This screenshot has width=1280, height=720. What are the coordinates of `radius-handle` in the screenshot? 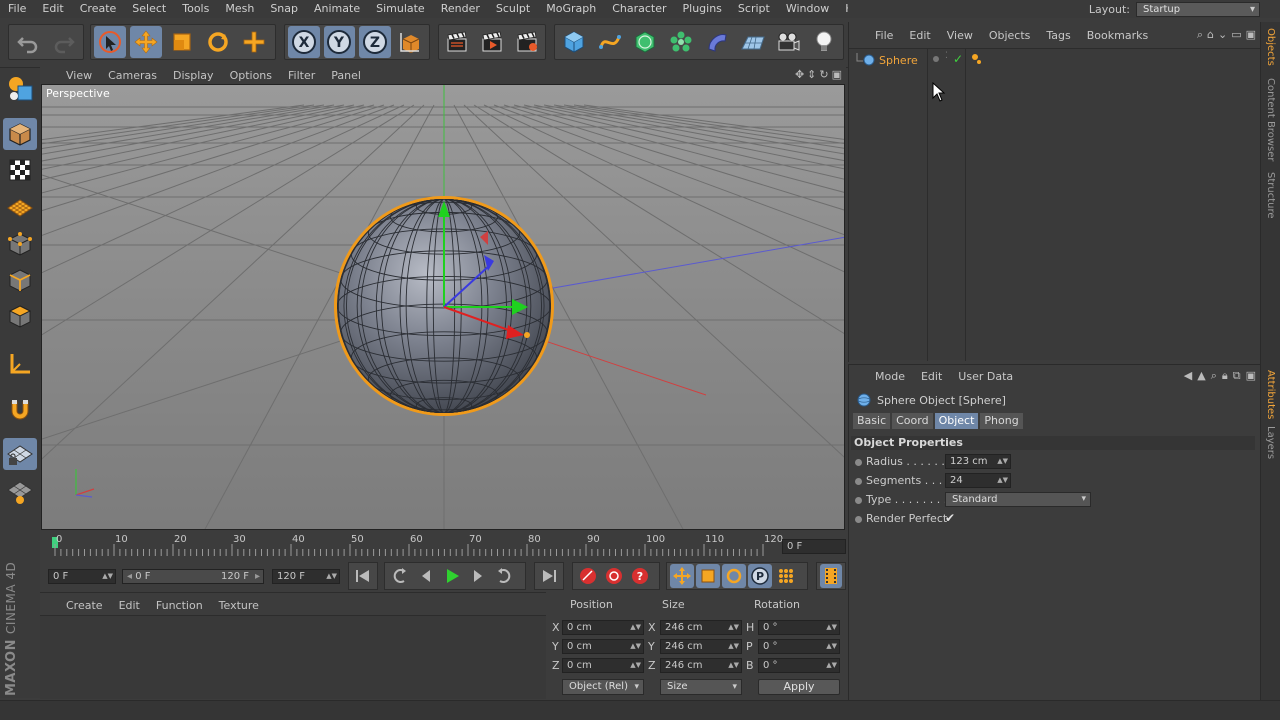 It's located at (527, 335).